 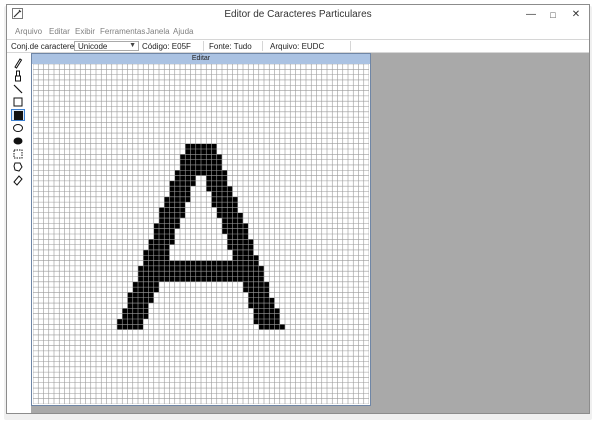 What do you see at coordinates (18, 167) in the screenshot?
I see `freeform-selection-icon` at bounding box center [18, 167].